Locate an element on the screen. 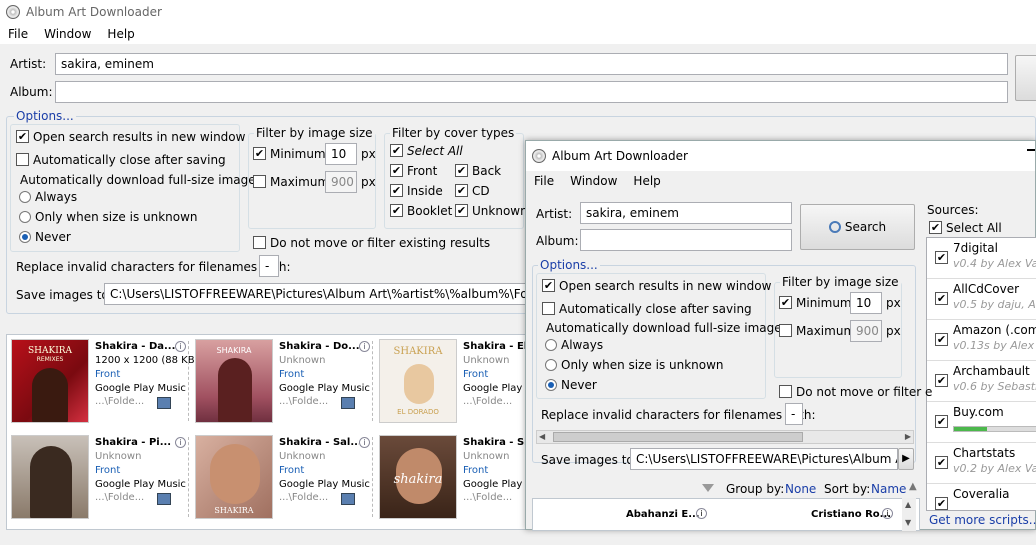  group-by-value: None is located at coordinates (800, 489).